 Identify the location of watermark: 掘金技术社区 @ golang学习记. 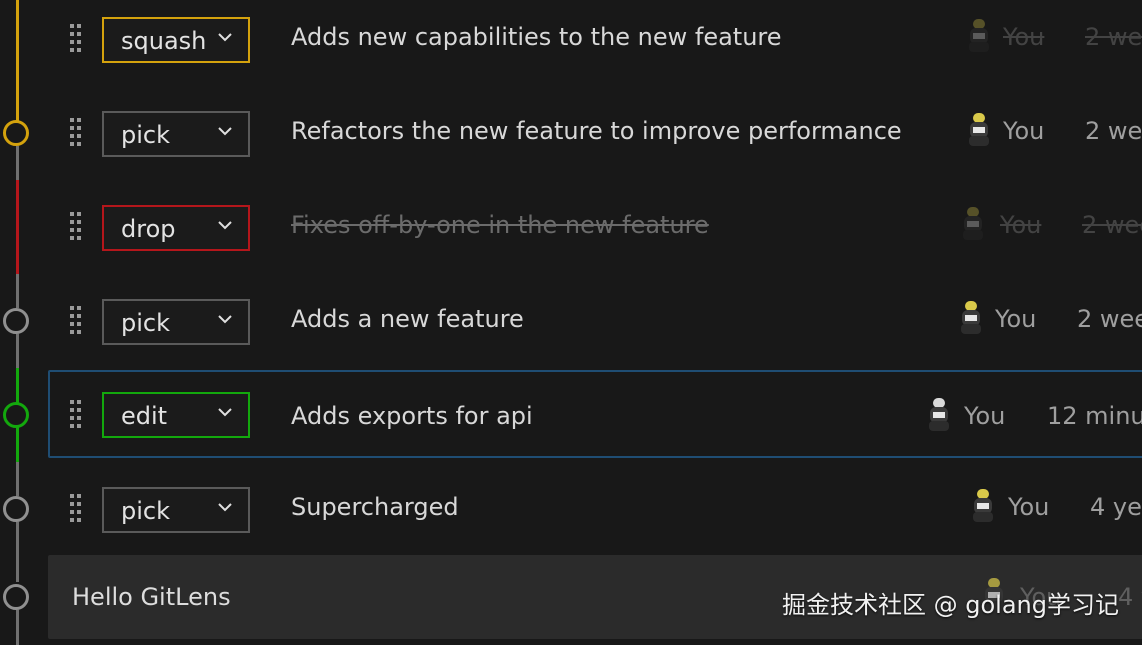
(950, 605).